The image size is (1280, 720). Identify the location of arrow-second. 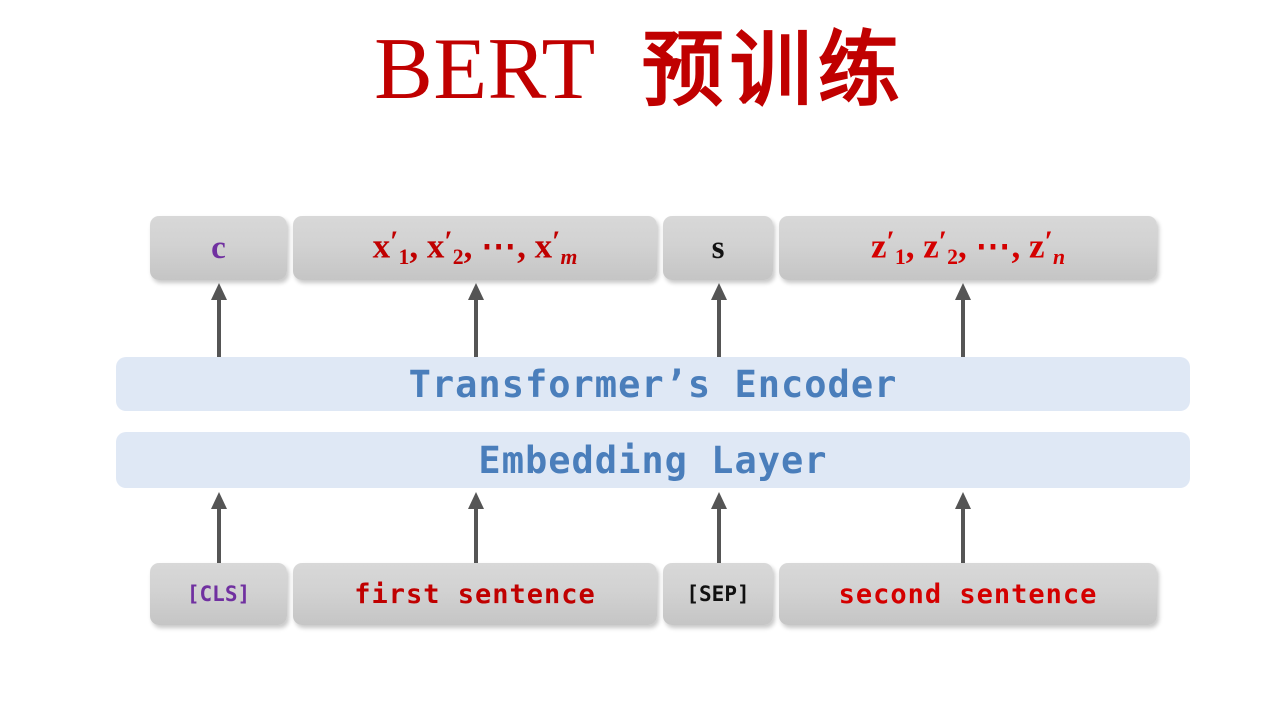
(963, 528).